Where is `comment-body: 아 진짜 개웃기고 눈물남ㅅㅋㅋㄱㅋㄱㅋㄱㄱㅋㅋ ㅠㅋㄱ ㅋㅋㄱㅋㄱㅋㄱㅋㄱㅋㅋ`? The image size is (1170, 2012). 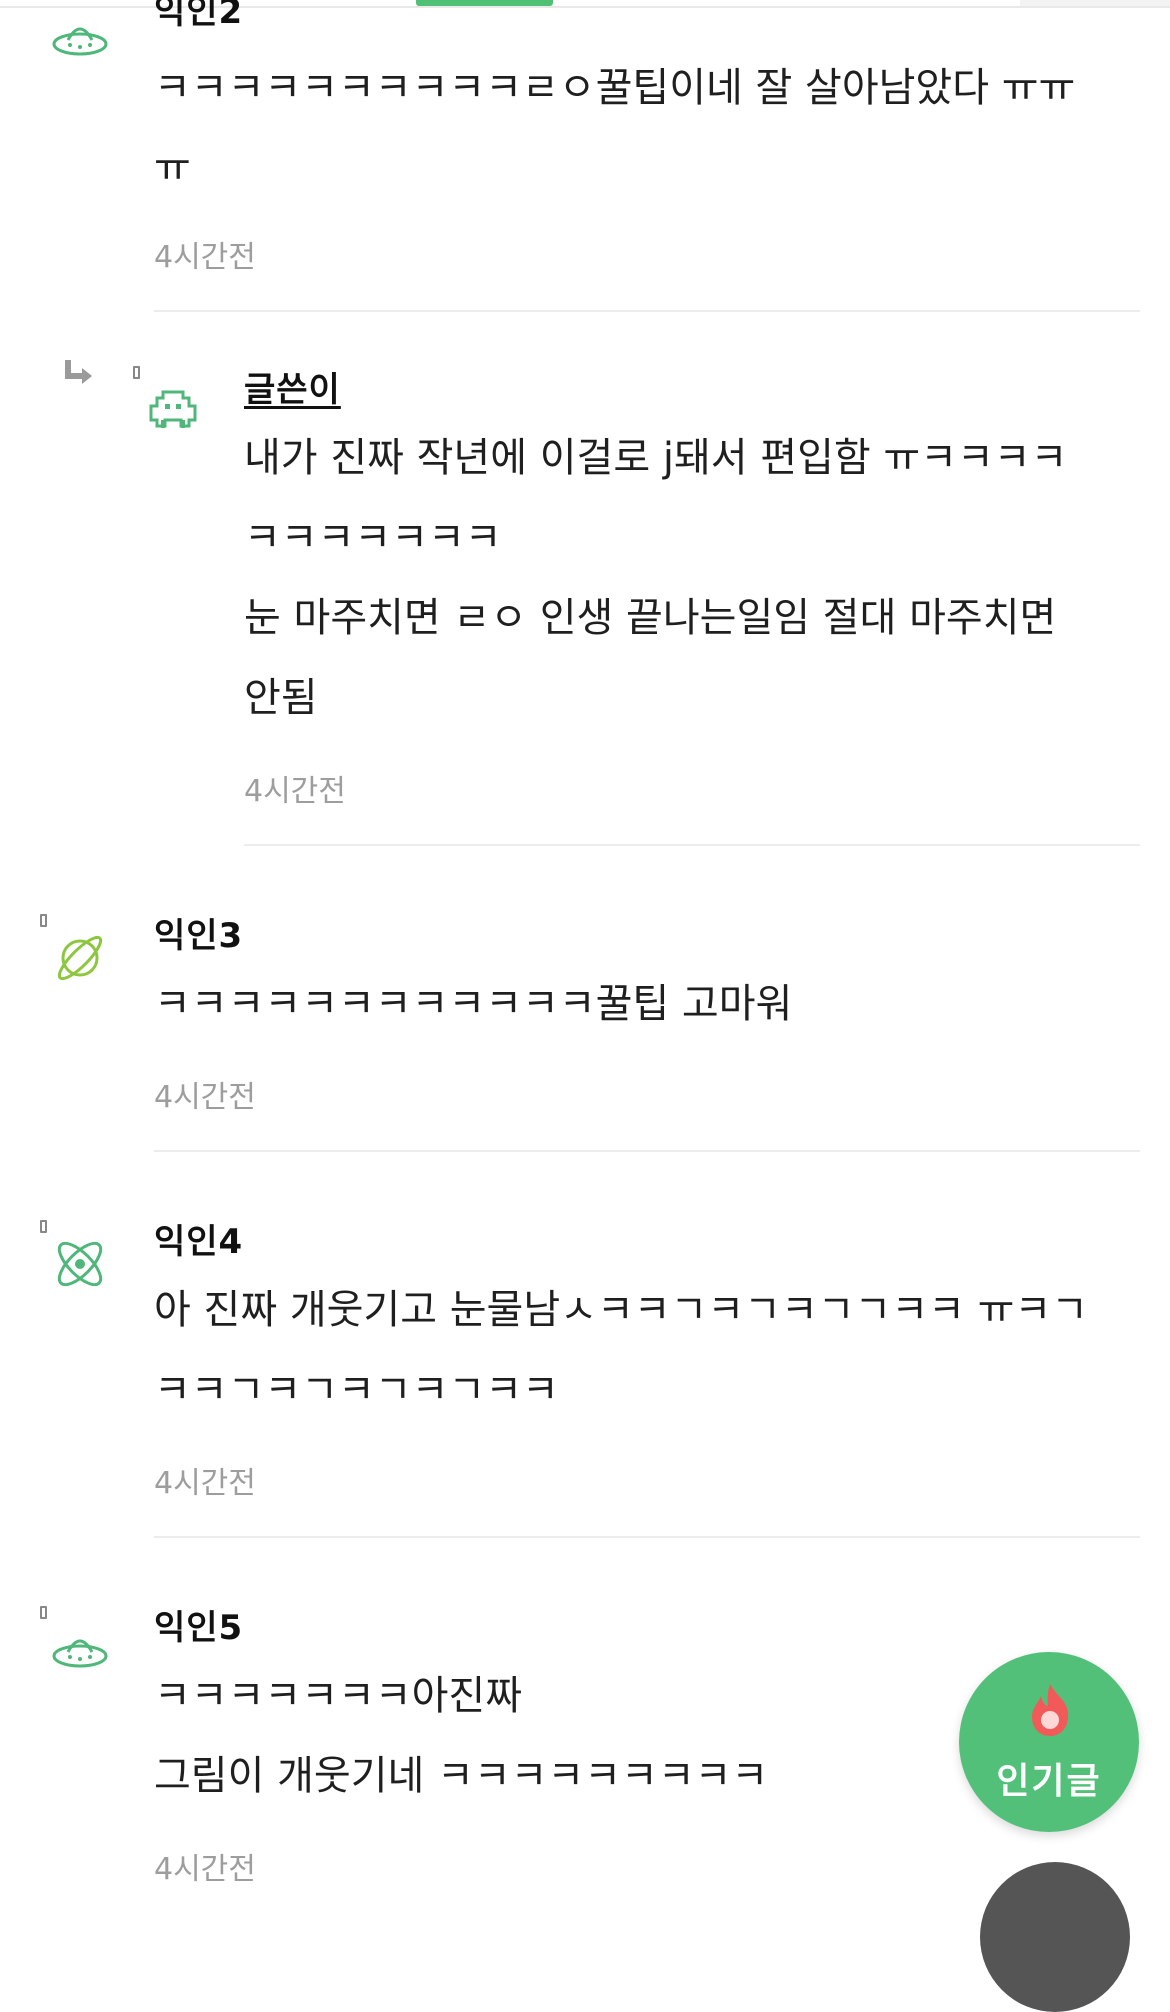
comment-body: 아 진짜 개웃기고 눈물남ㅅㅋㅋㄱㅋㄱㅋㄱㄱㅋㅋ ㅠㅋㄱ ㅋㅋㄱㅋㄱㅋㄱㅋㄱㅋㅋ is located at coordinates (621, 1350).